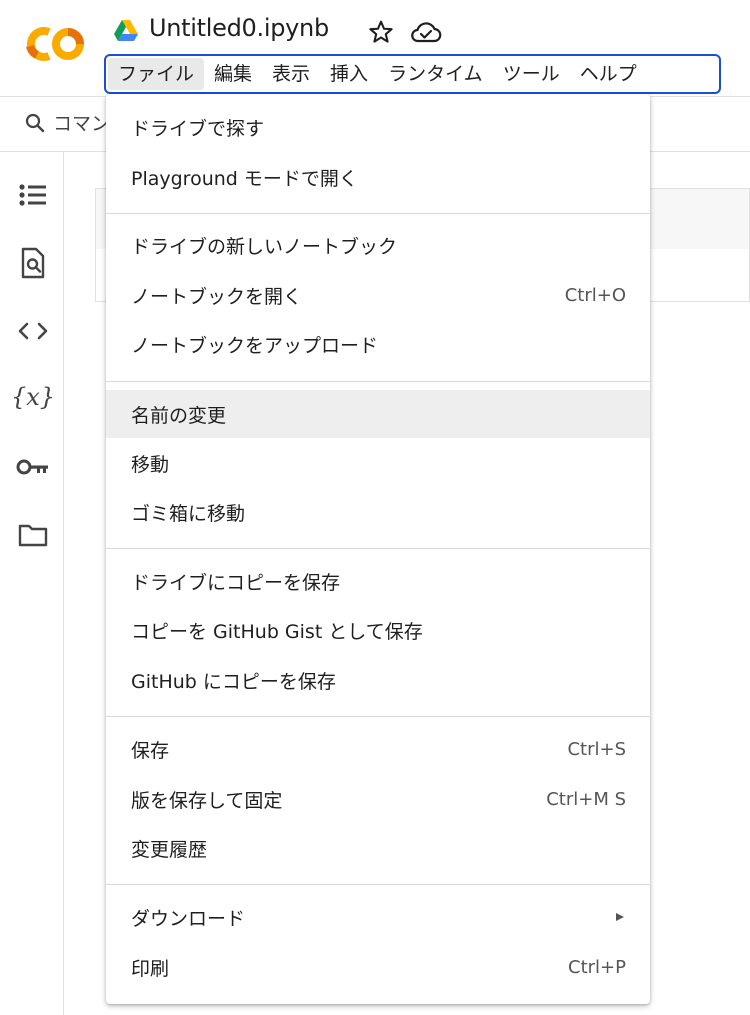  Describe the element at coordinates (233, 74) in the screenshot. I see `menu-edit: 編集` at that location.